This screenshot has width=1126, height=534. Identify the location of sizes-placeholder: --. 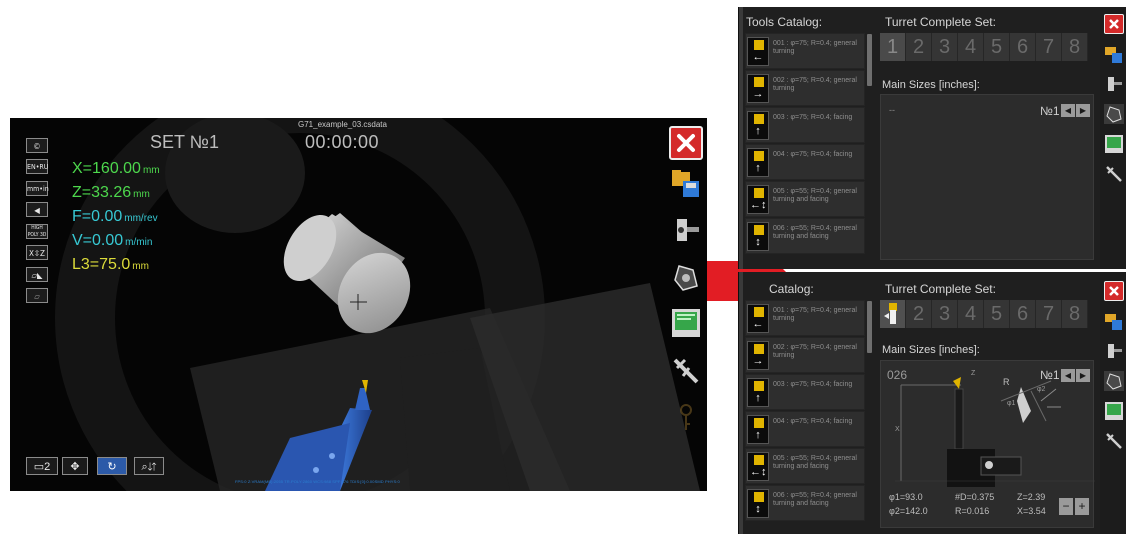
(892, 110).